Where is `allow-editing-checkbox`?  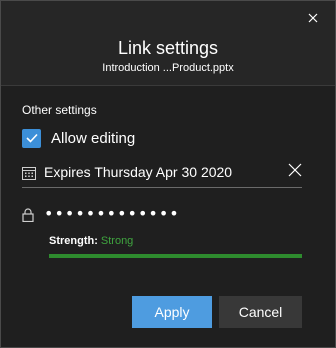 allow-editing-checkbox is located at coordinates (31, 138).